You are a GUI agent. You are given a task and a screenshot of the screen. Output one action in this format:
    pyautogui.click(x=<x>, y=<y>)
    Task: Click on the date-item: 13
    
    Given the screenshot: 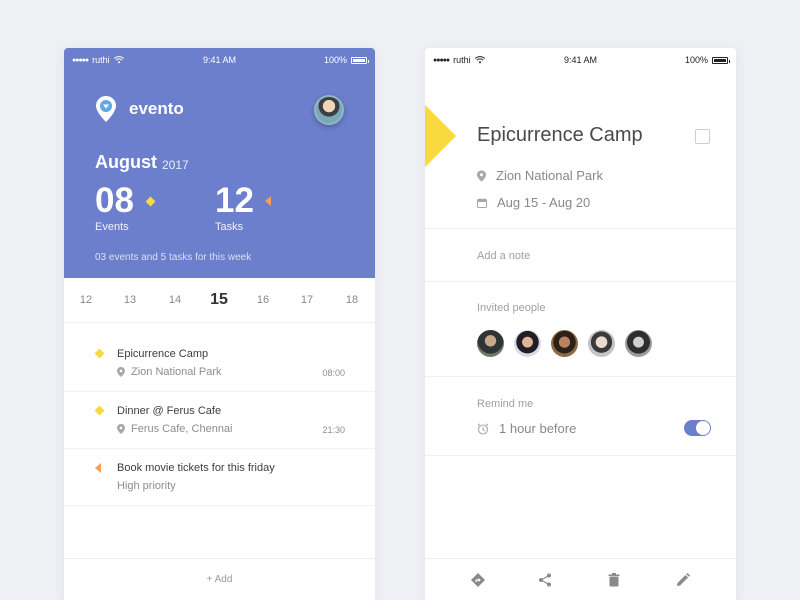 What is the action you would take?
    pyautogui.click(x=130, y=300)
    